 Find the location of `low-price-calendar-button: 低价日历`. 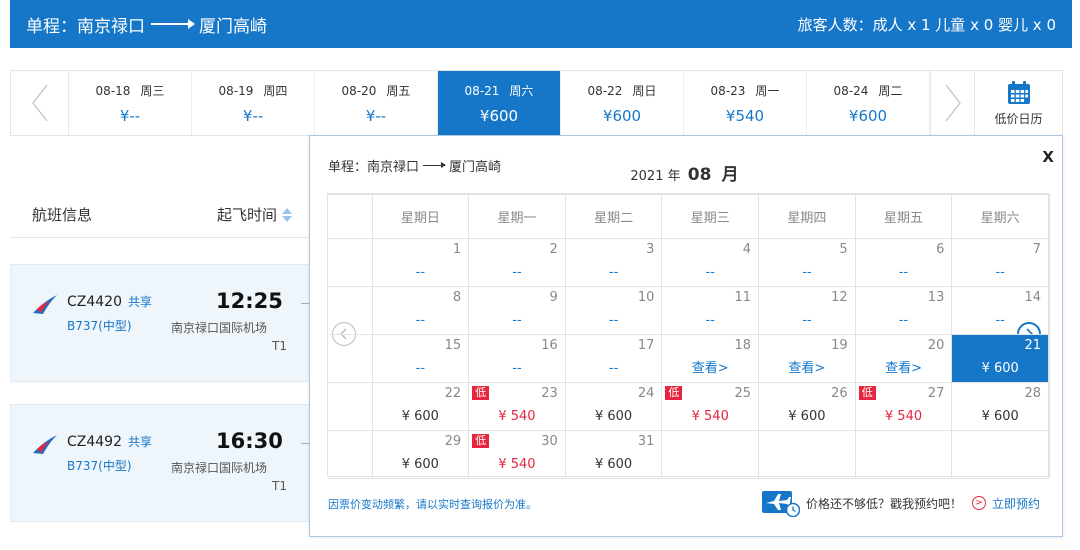

low-price-calendar-button: 低价日历 is located at coordinates (1018, 103).